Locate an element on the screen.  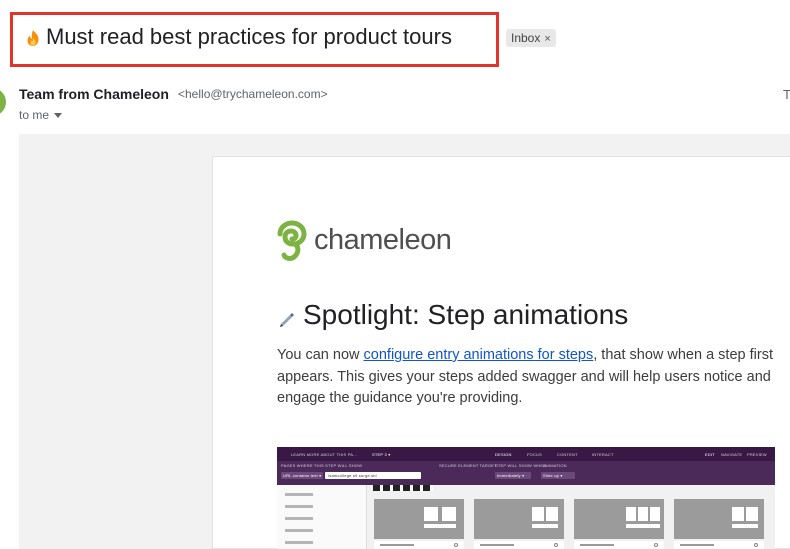
caret-down-icon is located at coordinates (58, 116).